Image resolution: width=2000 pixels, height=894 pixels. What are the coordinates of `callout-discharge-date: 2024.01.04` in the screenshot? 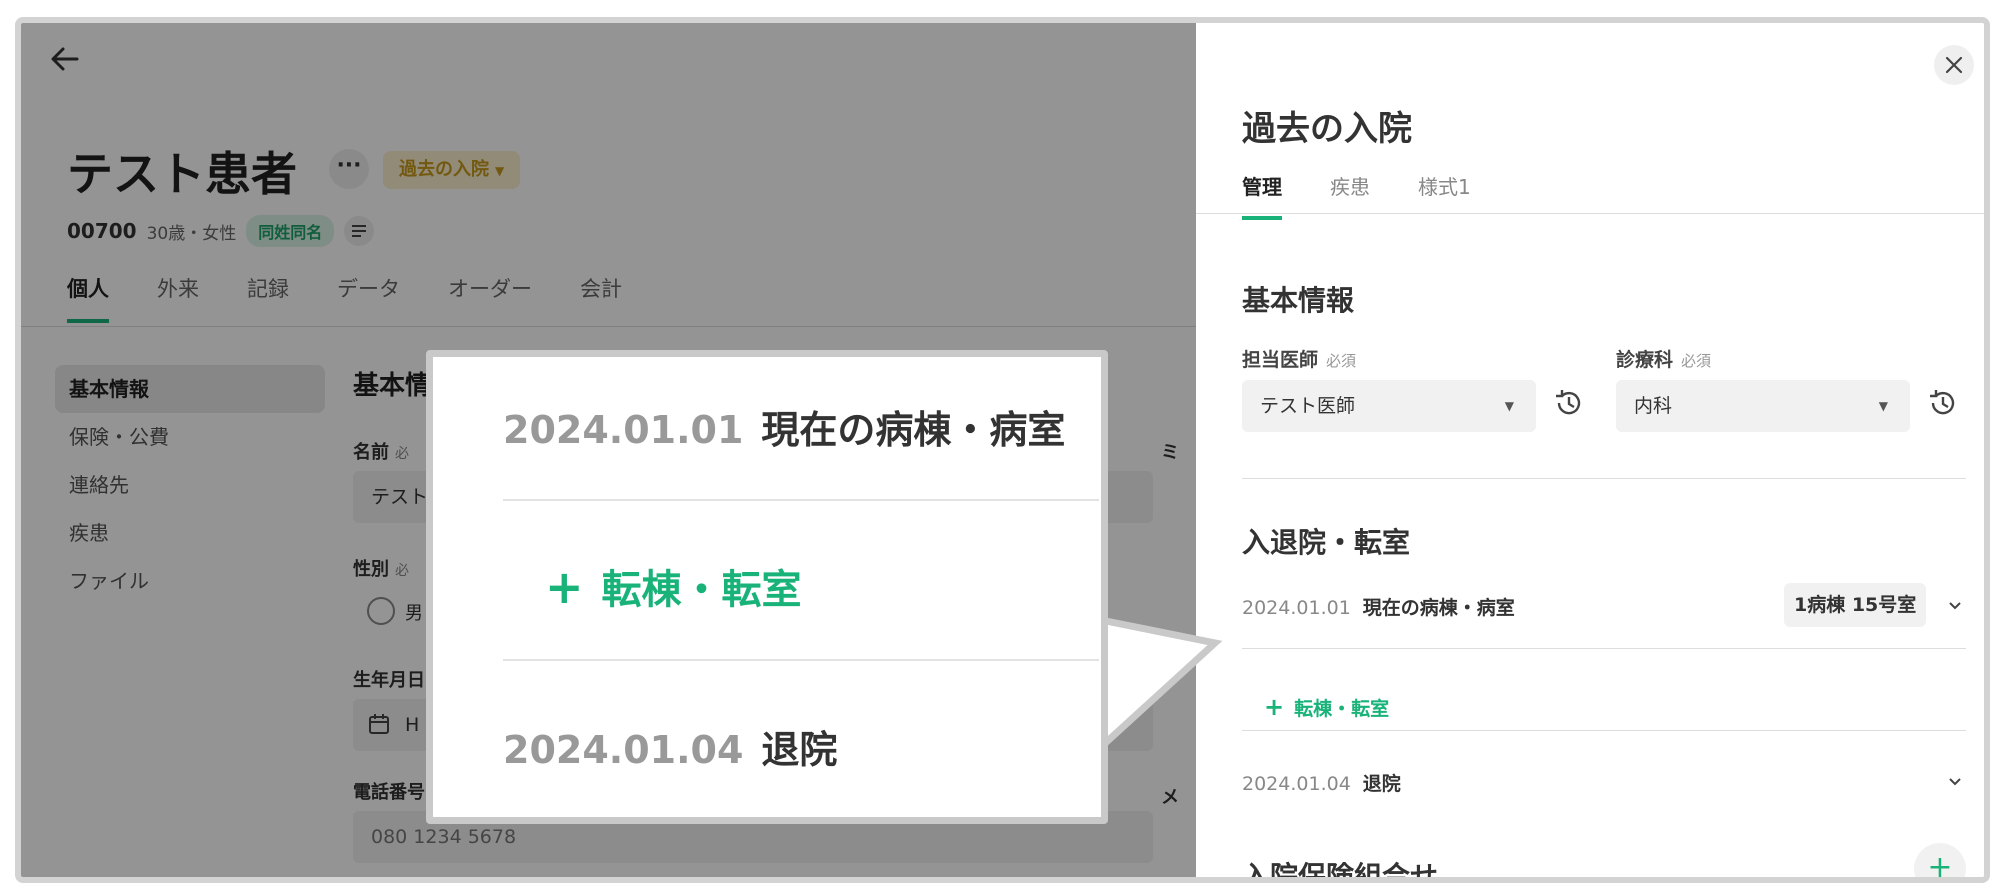 It's located at (623, 750).